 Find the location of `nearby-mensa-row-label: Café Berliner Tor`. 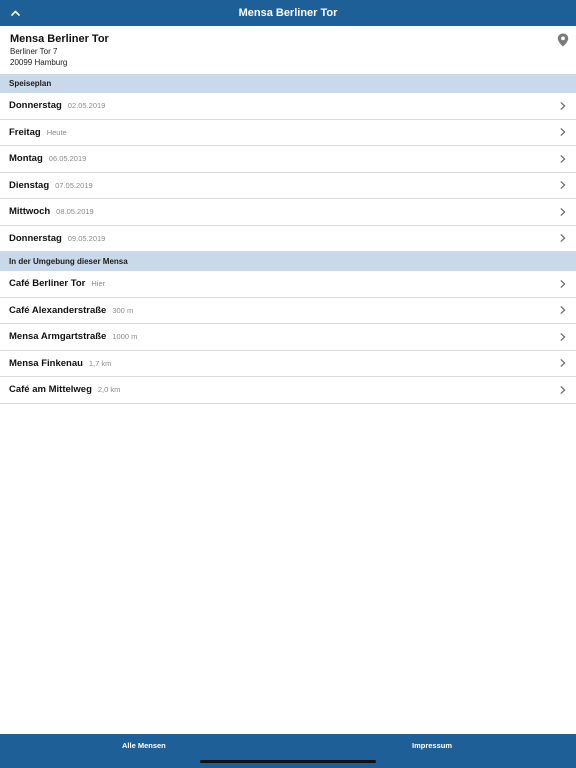

nearby-mensa-row-label: Café Berliner Tor is located at coordinates (47, 284).